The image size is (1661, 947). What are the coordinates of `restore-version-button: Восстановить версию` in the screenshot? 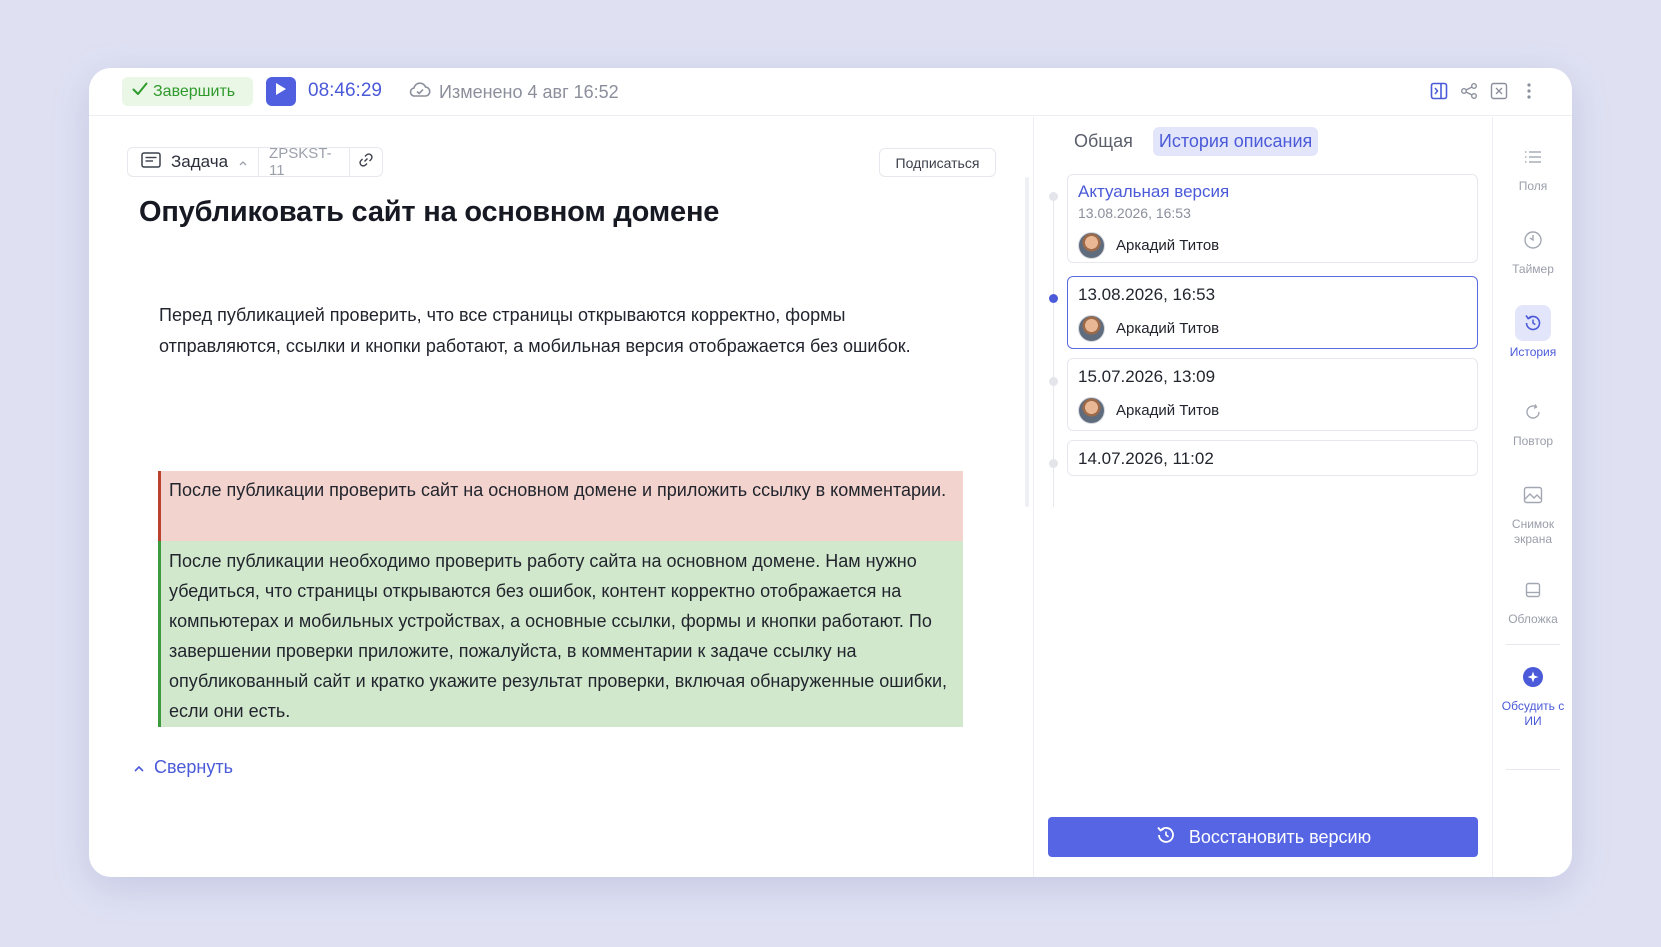 It's located at (1263, 837).